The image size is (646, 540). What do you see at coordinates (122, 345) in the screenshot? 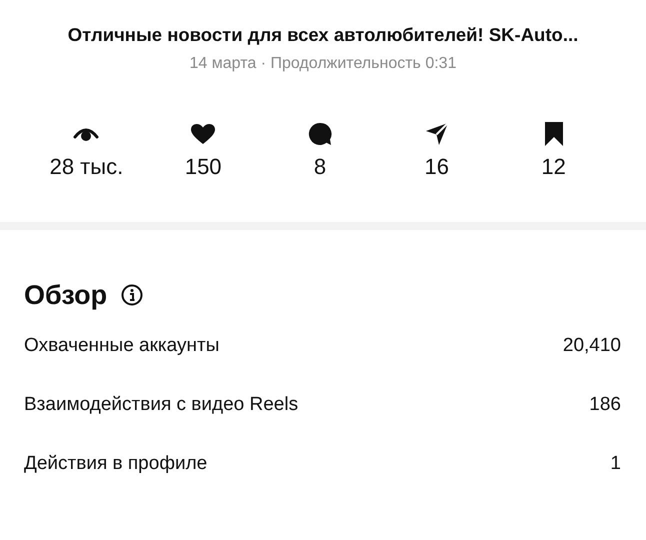
I see `metric-label: Охваченные аккаунты` at bounding box center [122, 345].